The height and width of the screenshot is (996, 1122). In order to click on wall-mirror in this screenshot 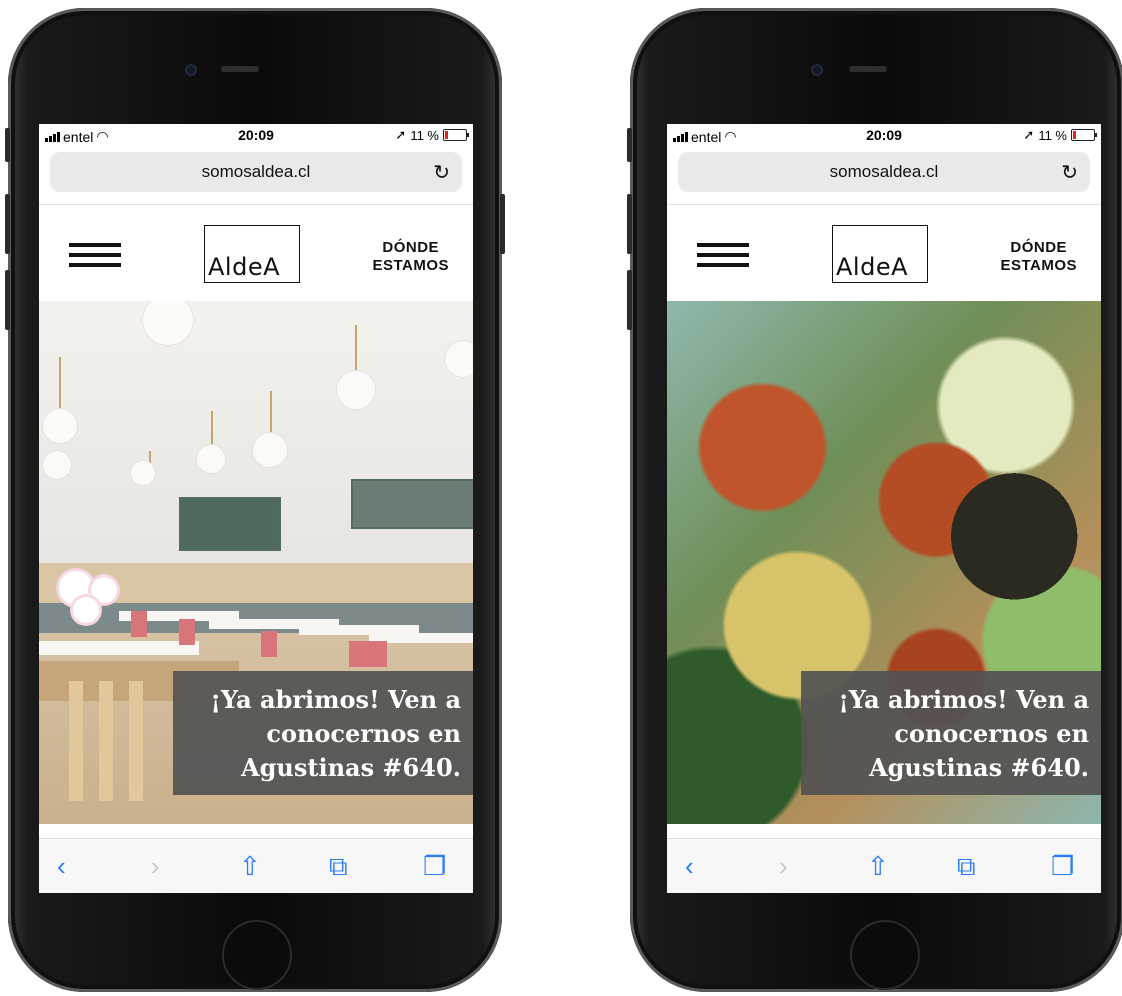, I will do `click(412, 504)`.